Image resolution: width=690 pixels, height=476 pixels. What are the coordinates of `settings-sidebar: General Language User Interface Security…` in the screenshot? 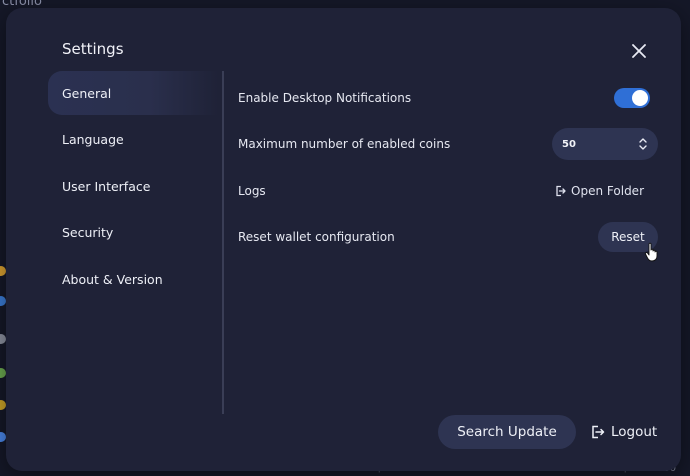 It's located at (133, 187).